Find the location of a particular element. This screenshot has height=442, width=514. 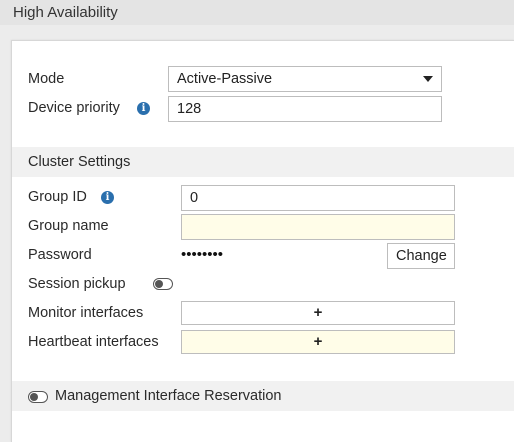

group-id-value: 0 is located at coordinates (194, 198).